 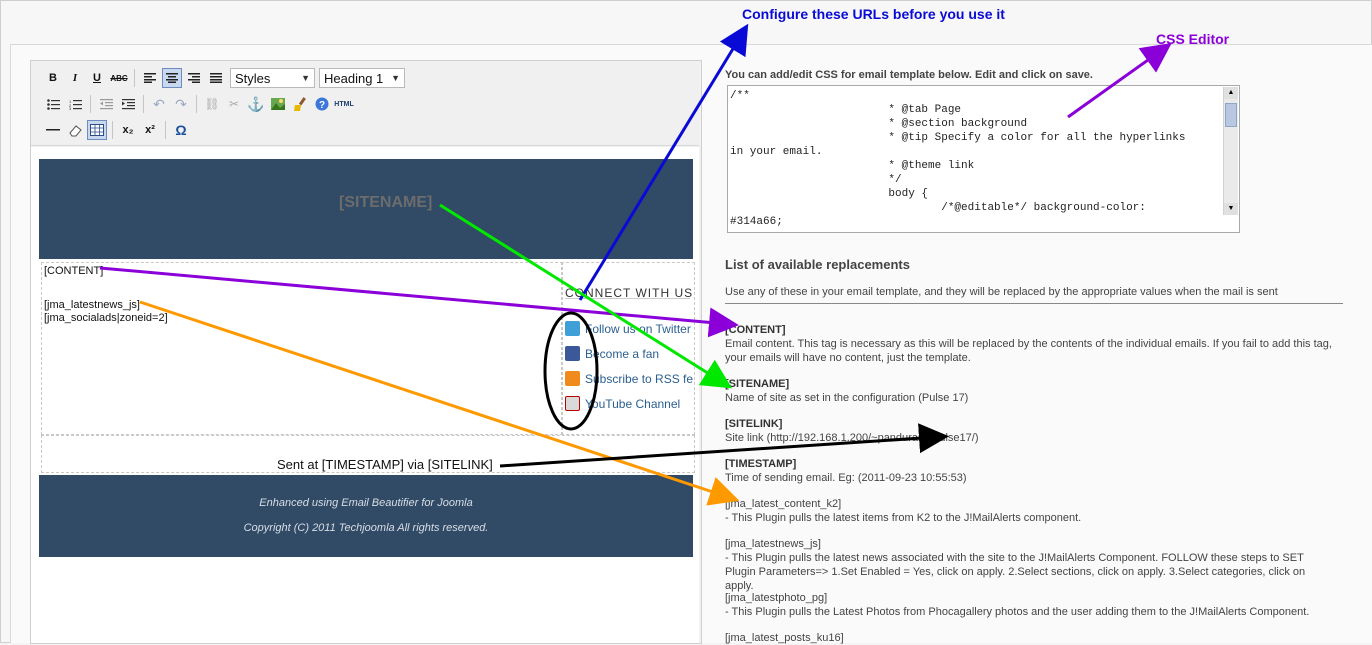 What do you see at coordinates (302, 348) in the screenshot?
I see `content-cell` at bounding box center [302, 348].